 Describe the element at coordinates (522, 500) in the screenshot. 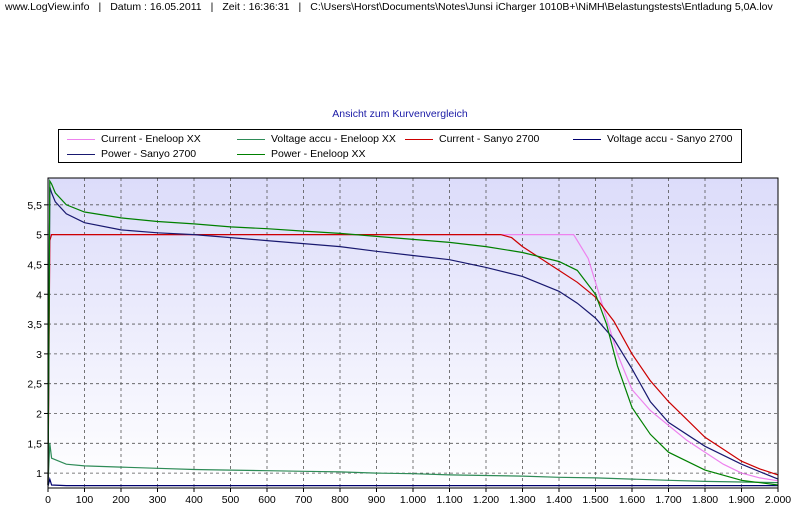

I see `x-tick-label: 1.300` at that location.